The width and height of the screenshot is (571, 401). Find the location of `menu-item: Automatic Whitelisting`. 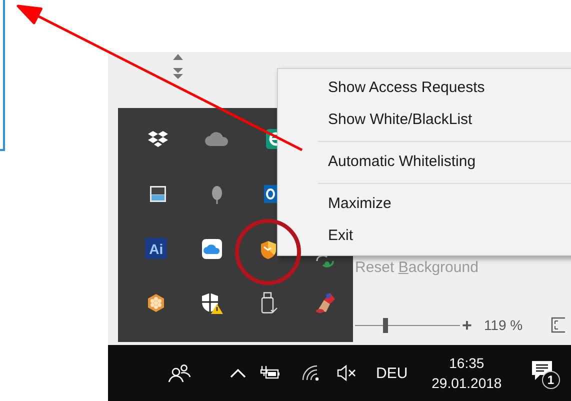

menu-item: Automatic Whitelisting is located at coordinates (424, 162).